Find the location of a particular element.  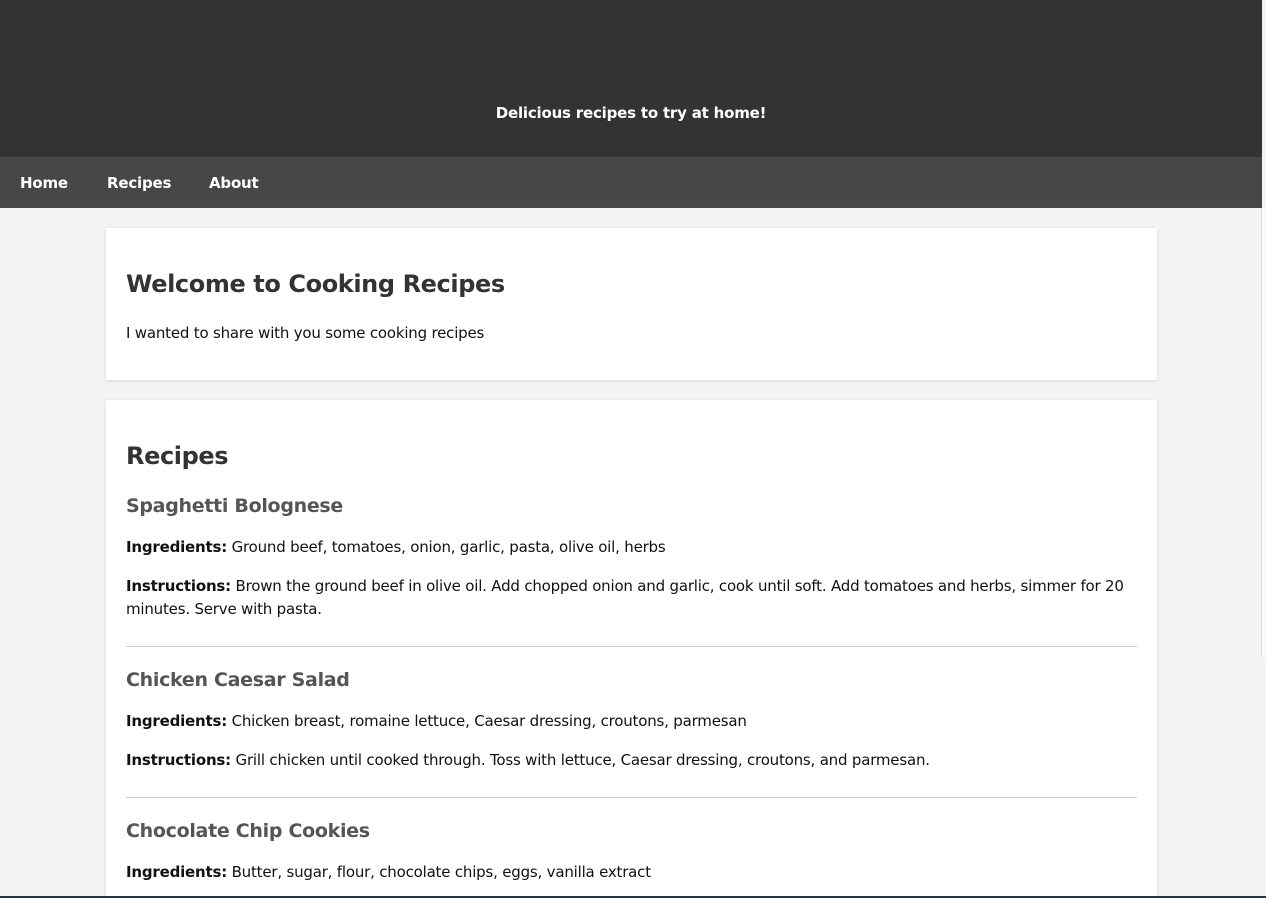

scrollbar-track is located at coordinates (1263, 433).